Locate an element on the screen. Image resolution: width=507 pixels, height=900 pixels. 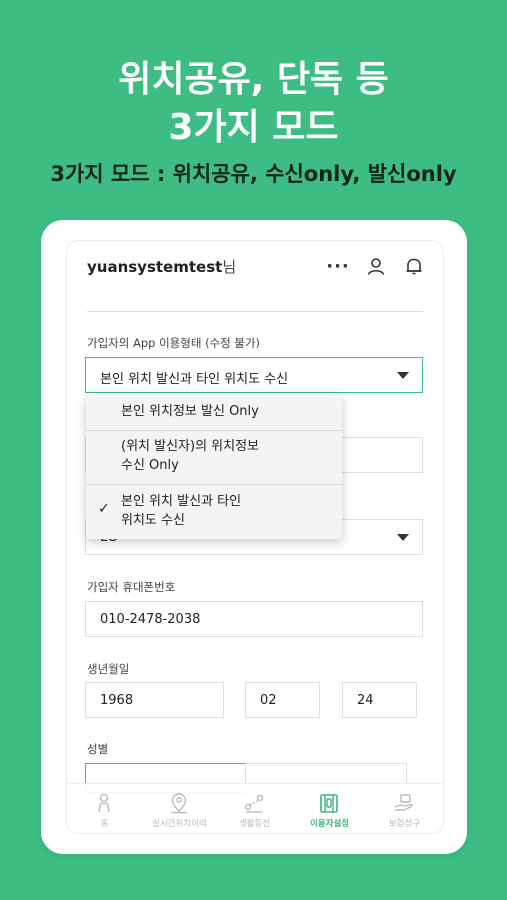
dropdown-option-send-only: 본인 위치정보 발신 Only is located at coordinates (214, 412).